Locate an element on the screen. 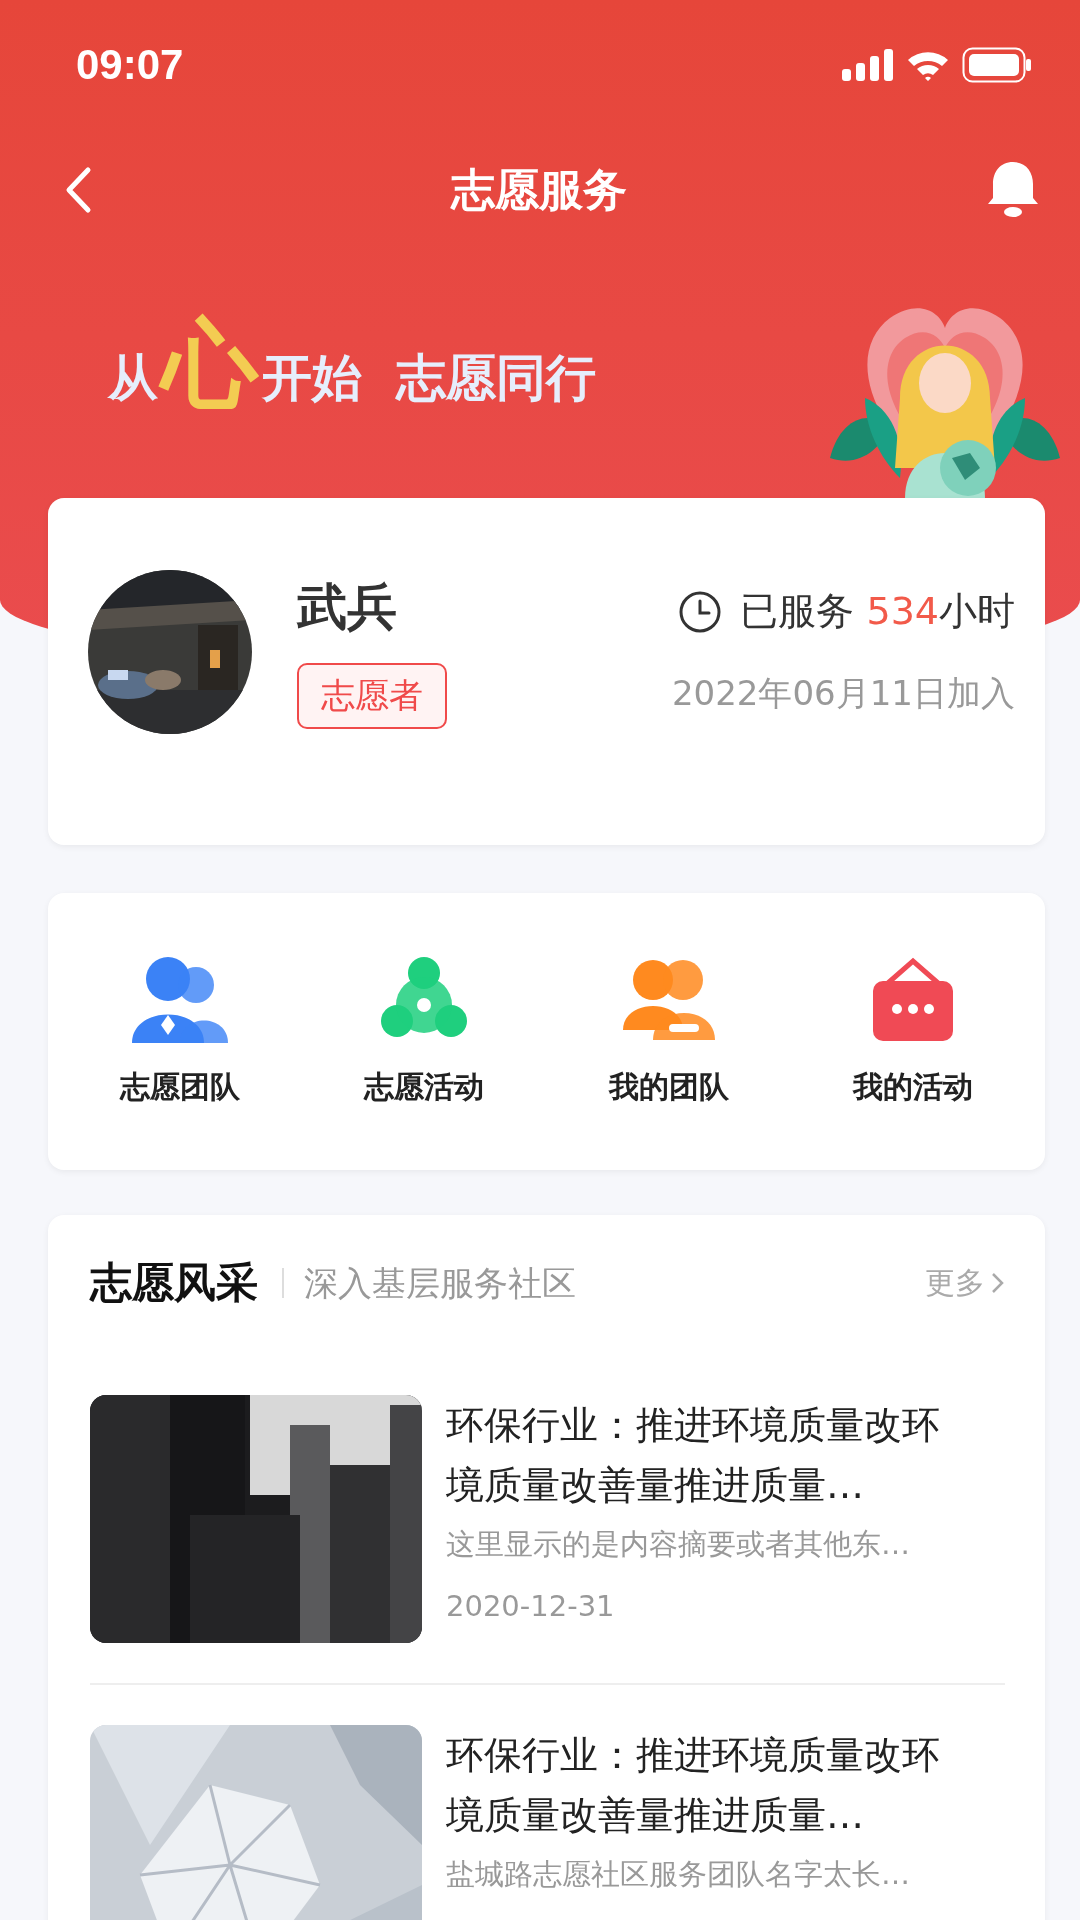 The width and height of the screenshot is (1080, 1920). article-item: 环保行业：推进环境质量改环境质量改善量推进质量… 这里显示的是内容摘要或者其他东… 2020-12-31 is located at coordinates (547, 1517).